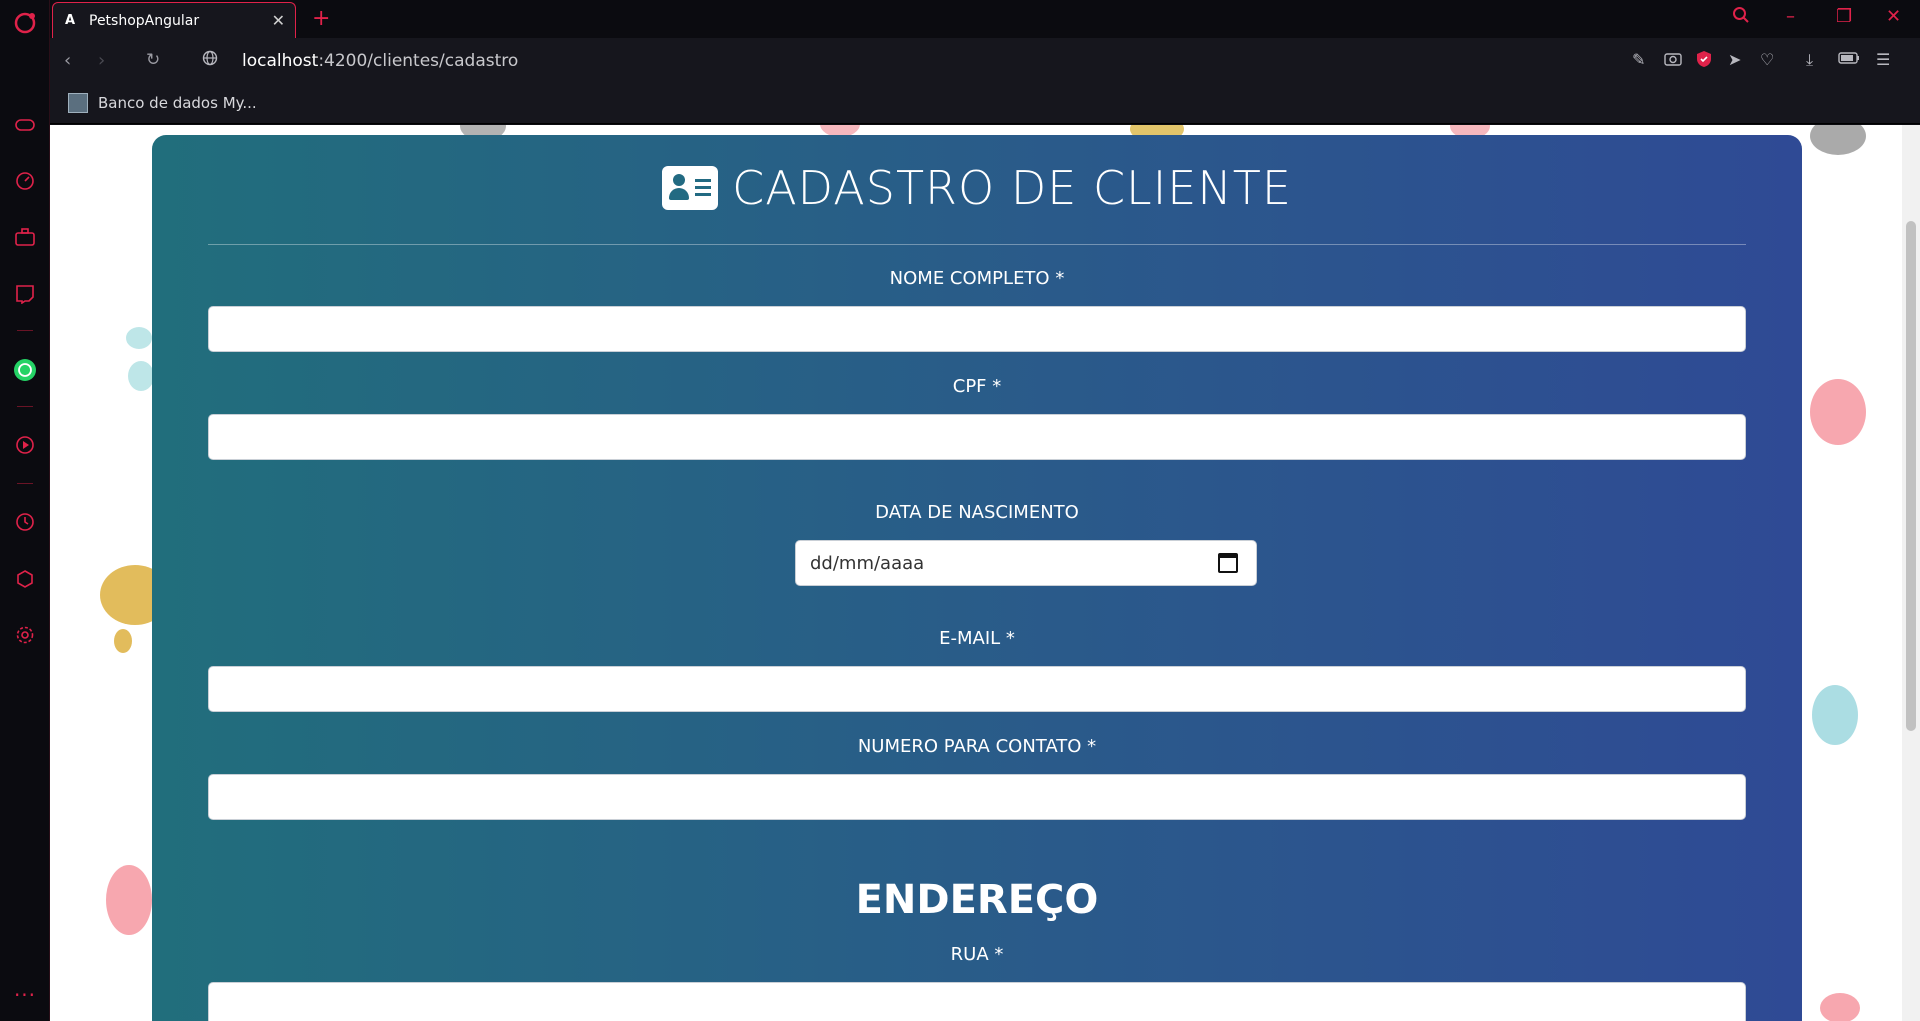  I want to click on heart-icon: ♡, so click(1767, 59).